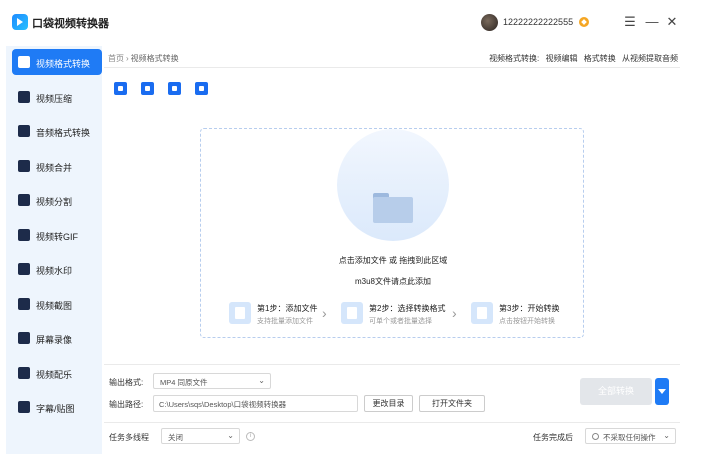  I want to click on step-subtitle: 可单个或者批量选择, so click(400, 321).